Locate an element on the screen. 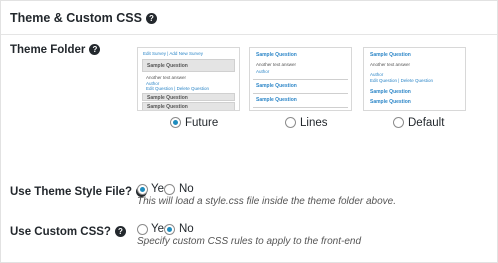 The height and width of the screenshot is (263, 498). radio-theme-style-yes is located at coordinates (142, 189).